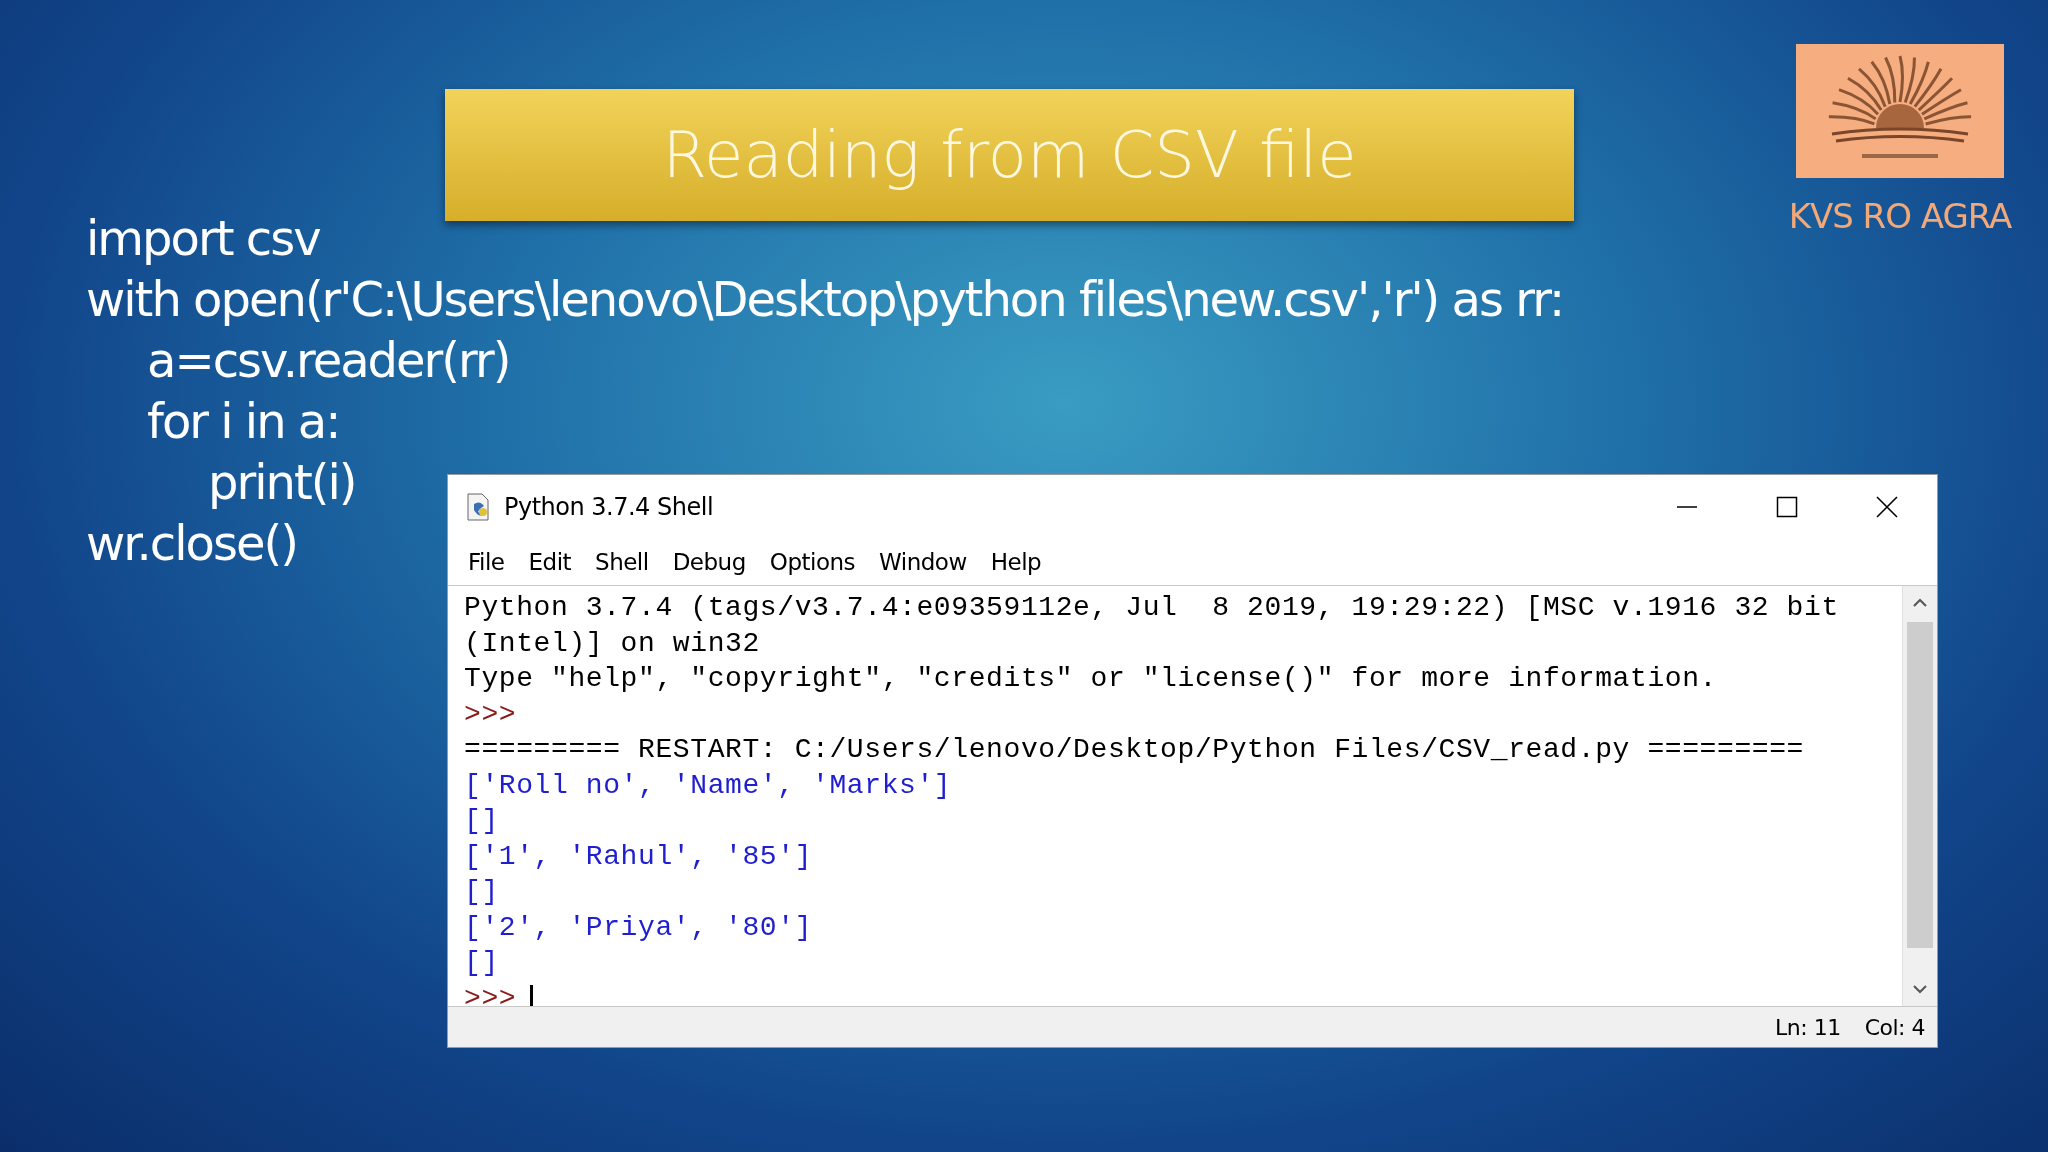 This screenshot has height=1152, width=2048. I want to click on menu-item: Window, so click(923, 562).